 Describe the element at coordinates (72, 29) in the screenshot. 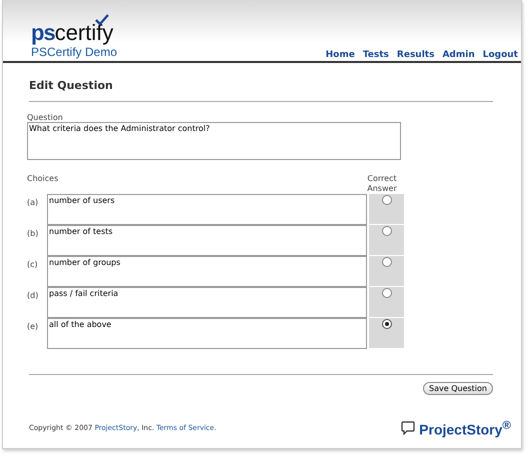

I see `logo: pscertify` at that location.